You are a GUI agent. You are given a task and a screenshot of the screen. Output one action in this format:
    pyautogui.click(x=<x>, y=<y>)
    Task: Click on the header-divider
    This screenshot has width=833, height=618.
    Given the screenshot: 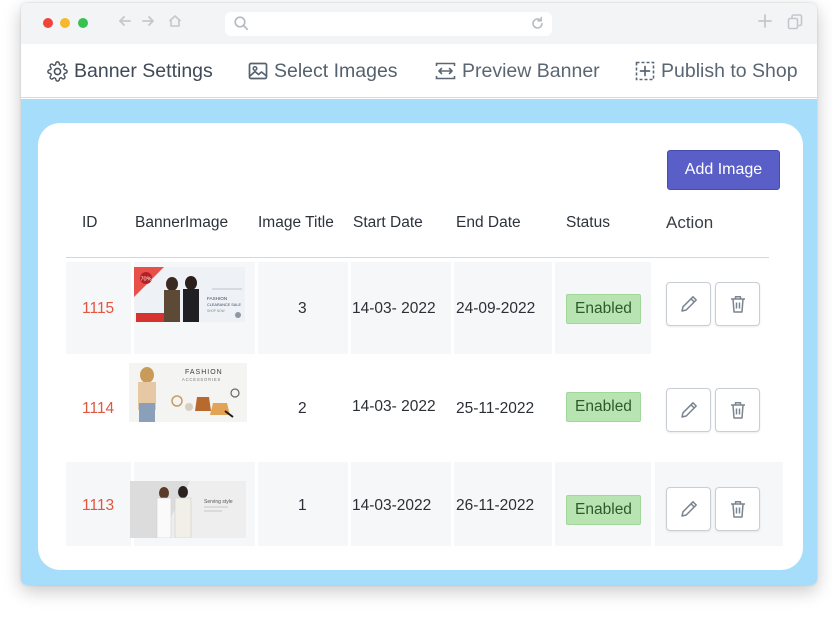 What is the action you would take?
    pyautogui.click(x=417, y=257)
    